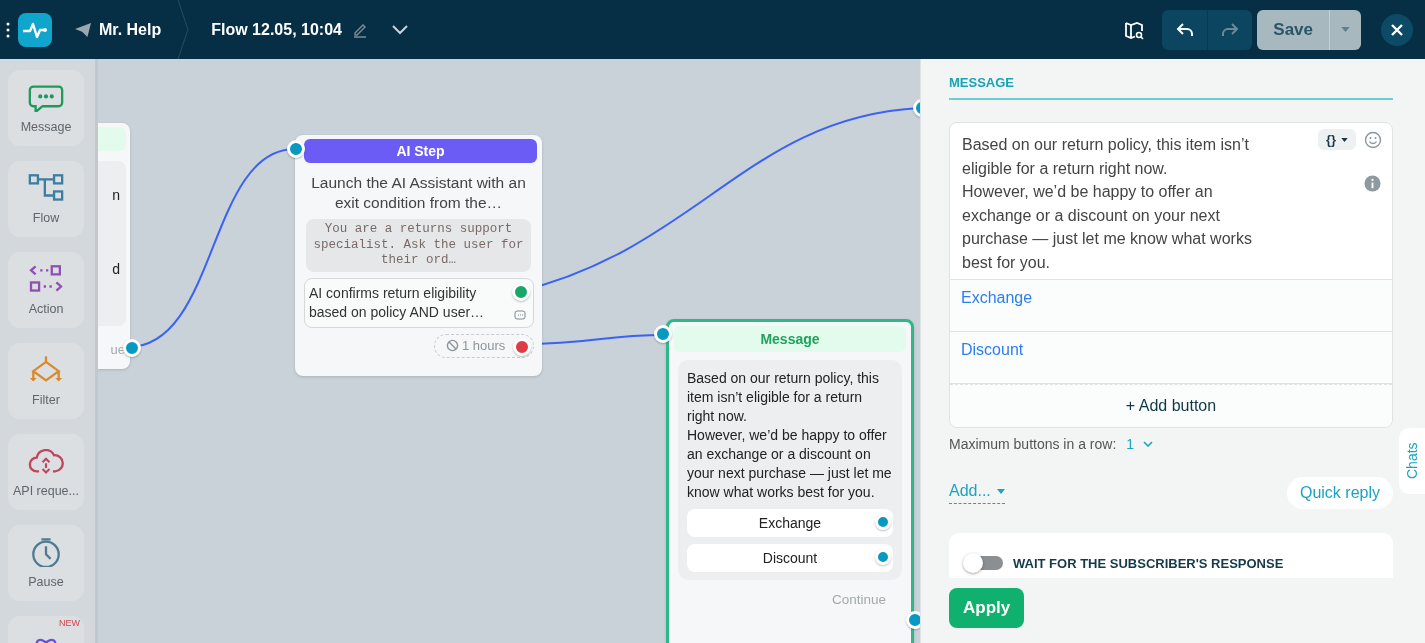  What do you see at coordinates (1372, 183) in the screenshot?
I see `info-icon` at bounding box center [1372, 183].